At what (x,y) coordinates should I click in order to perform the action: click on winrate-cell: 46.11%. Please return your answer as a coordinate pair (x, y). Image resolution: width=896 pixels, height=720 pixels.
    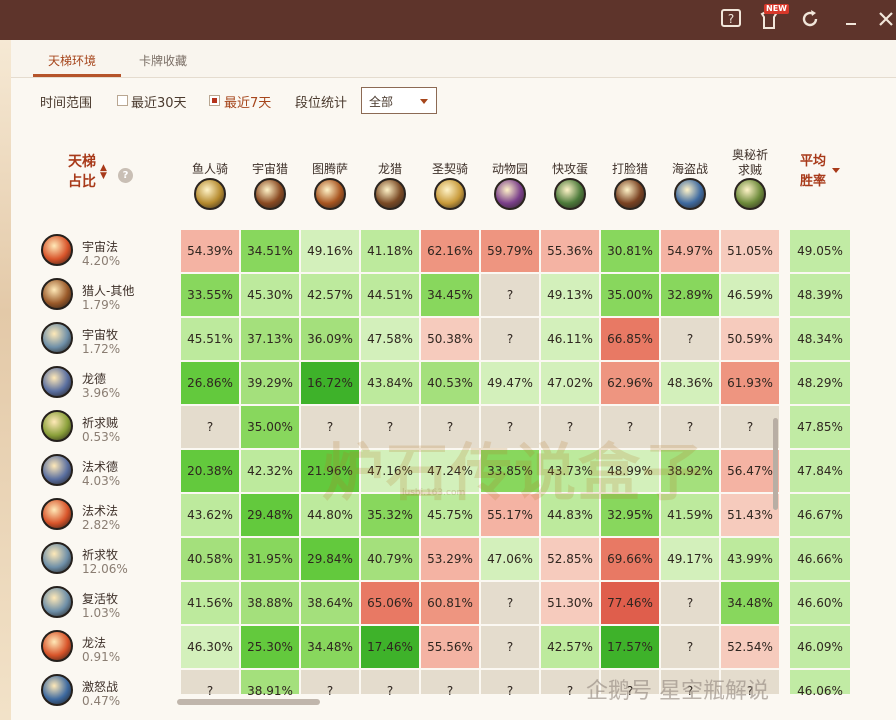
    Looking at the image, I should click on (570, 339).